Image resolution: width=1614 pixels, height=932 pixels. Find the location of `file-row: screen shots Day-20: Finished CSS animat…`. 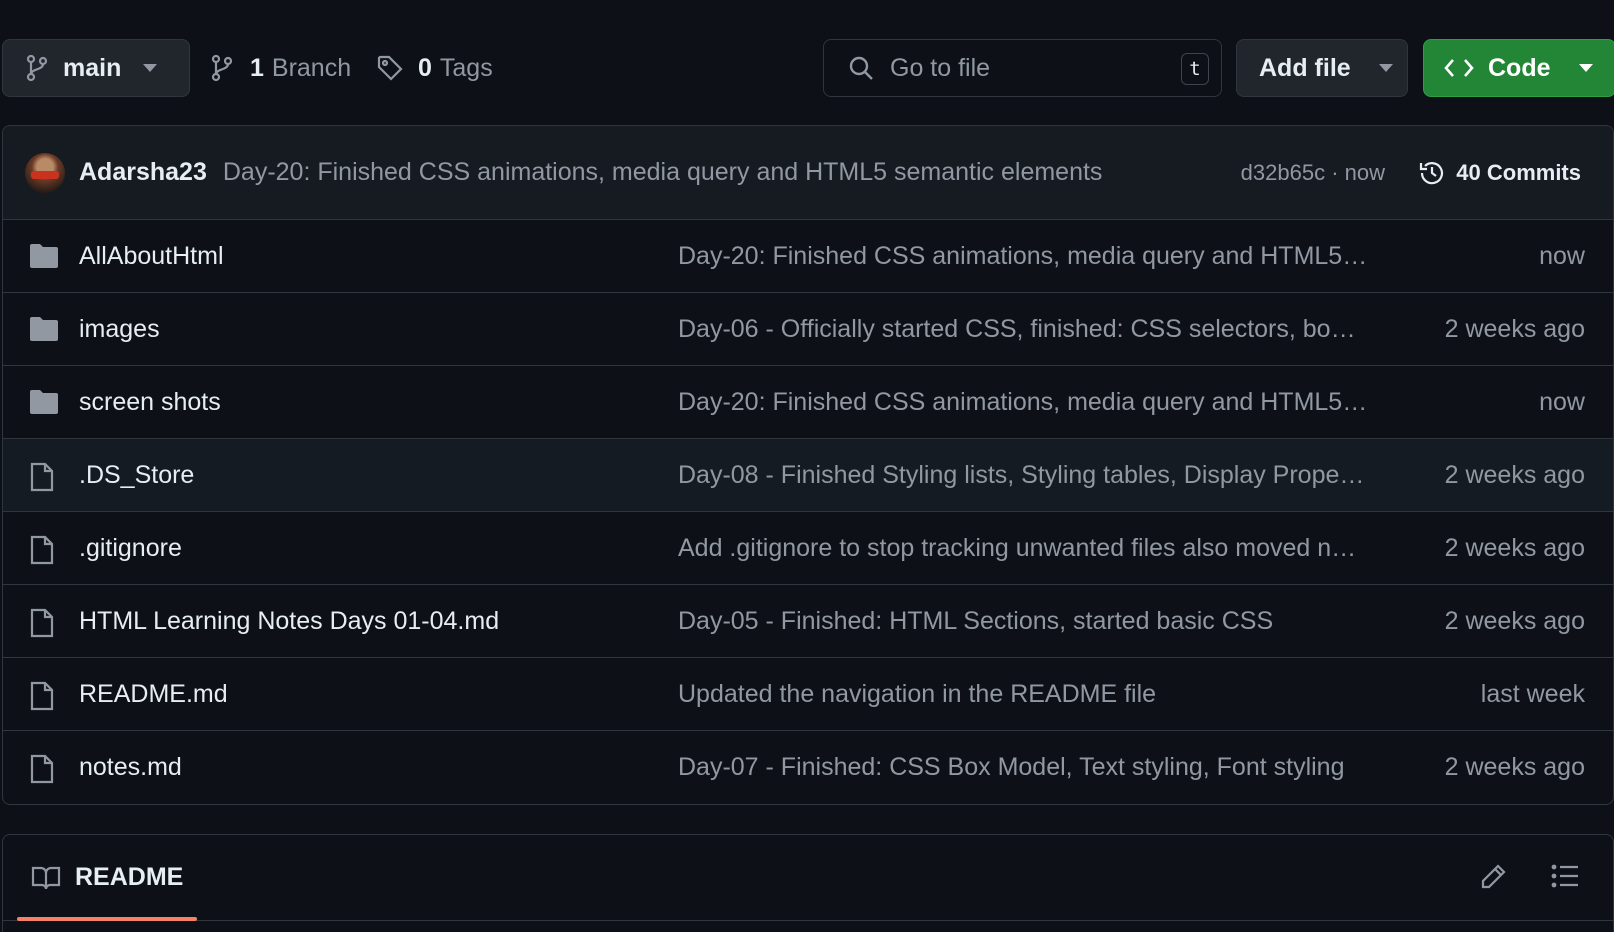

file-row: screen shots Day-20: Finished CSS animat… is located at coordinates (808, 402).